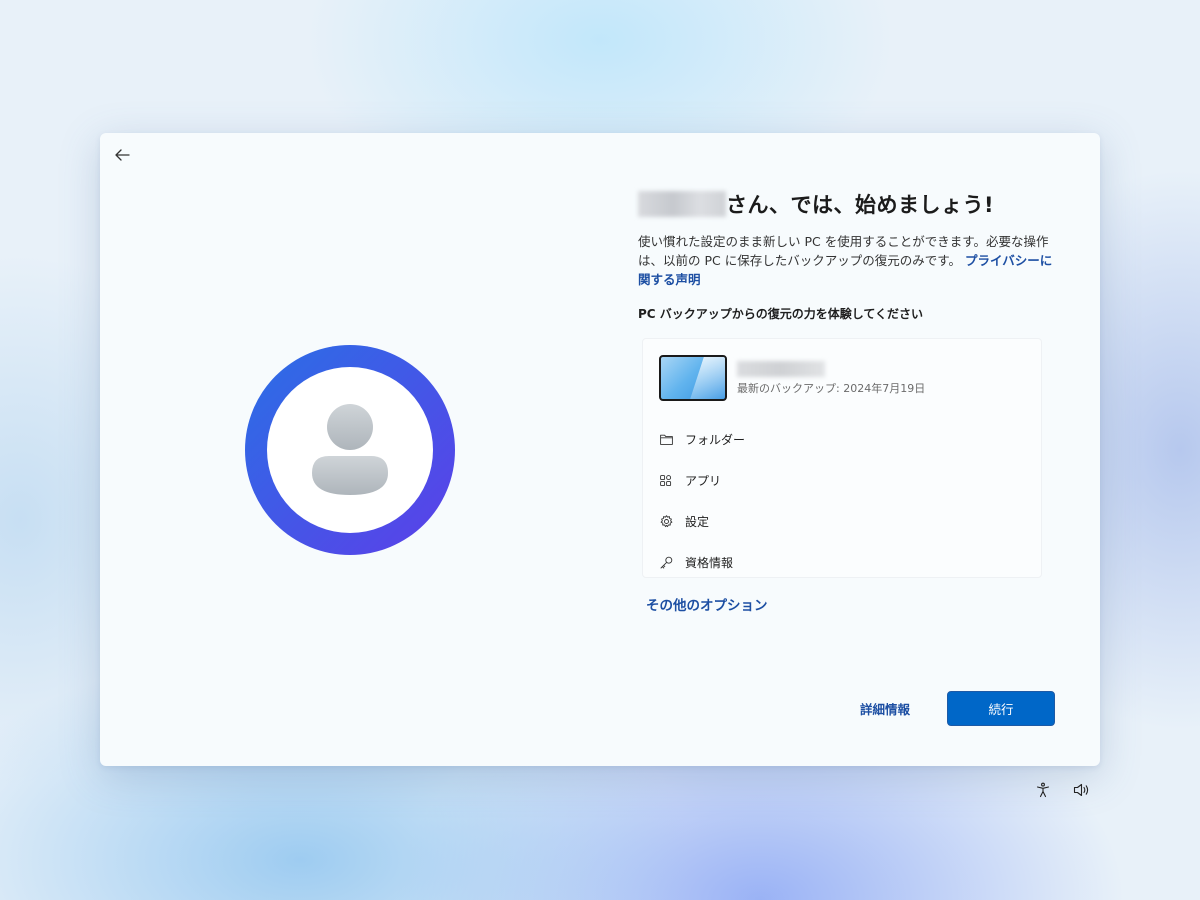 This screenshot has height=900, width=1200. I want to click on accessibility-icon, so click(1043, 790).